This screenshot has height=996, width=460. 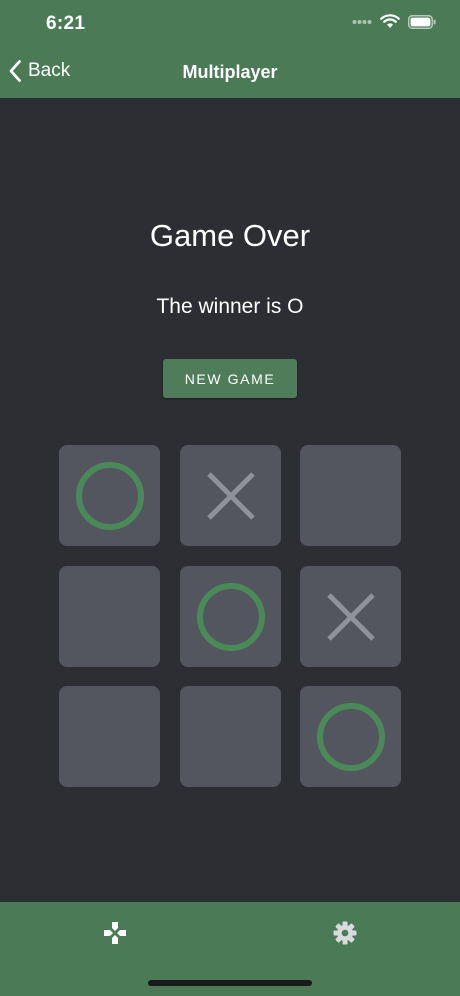 What do you see at coordinates (390, 21) in the screenshot?
I see `wifi-icon` at bounding box center [390, 21].